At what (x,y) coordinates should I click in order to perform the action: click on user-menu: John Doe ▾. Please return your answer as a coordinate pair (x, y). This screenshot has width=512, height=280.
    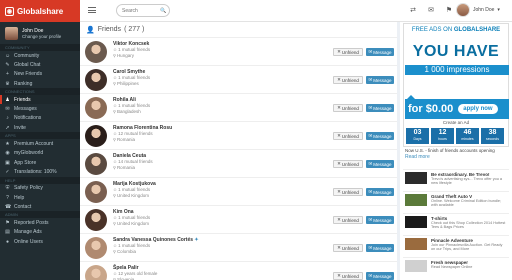
    Looking at the image, I should click on (478, 10).